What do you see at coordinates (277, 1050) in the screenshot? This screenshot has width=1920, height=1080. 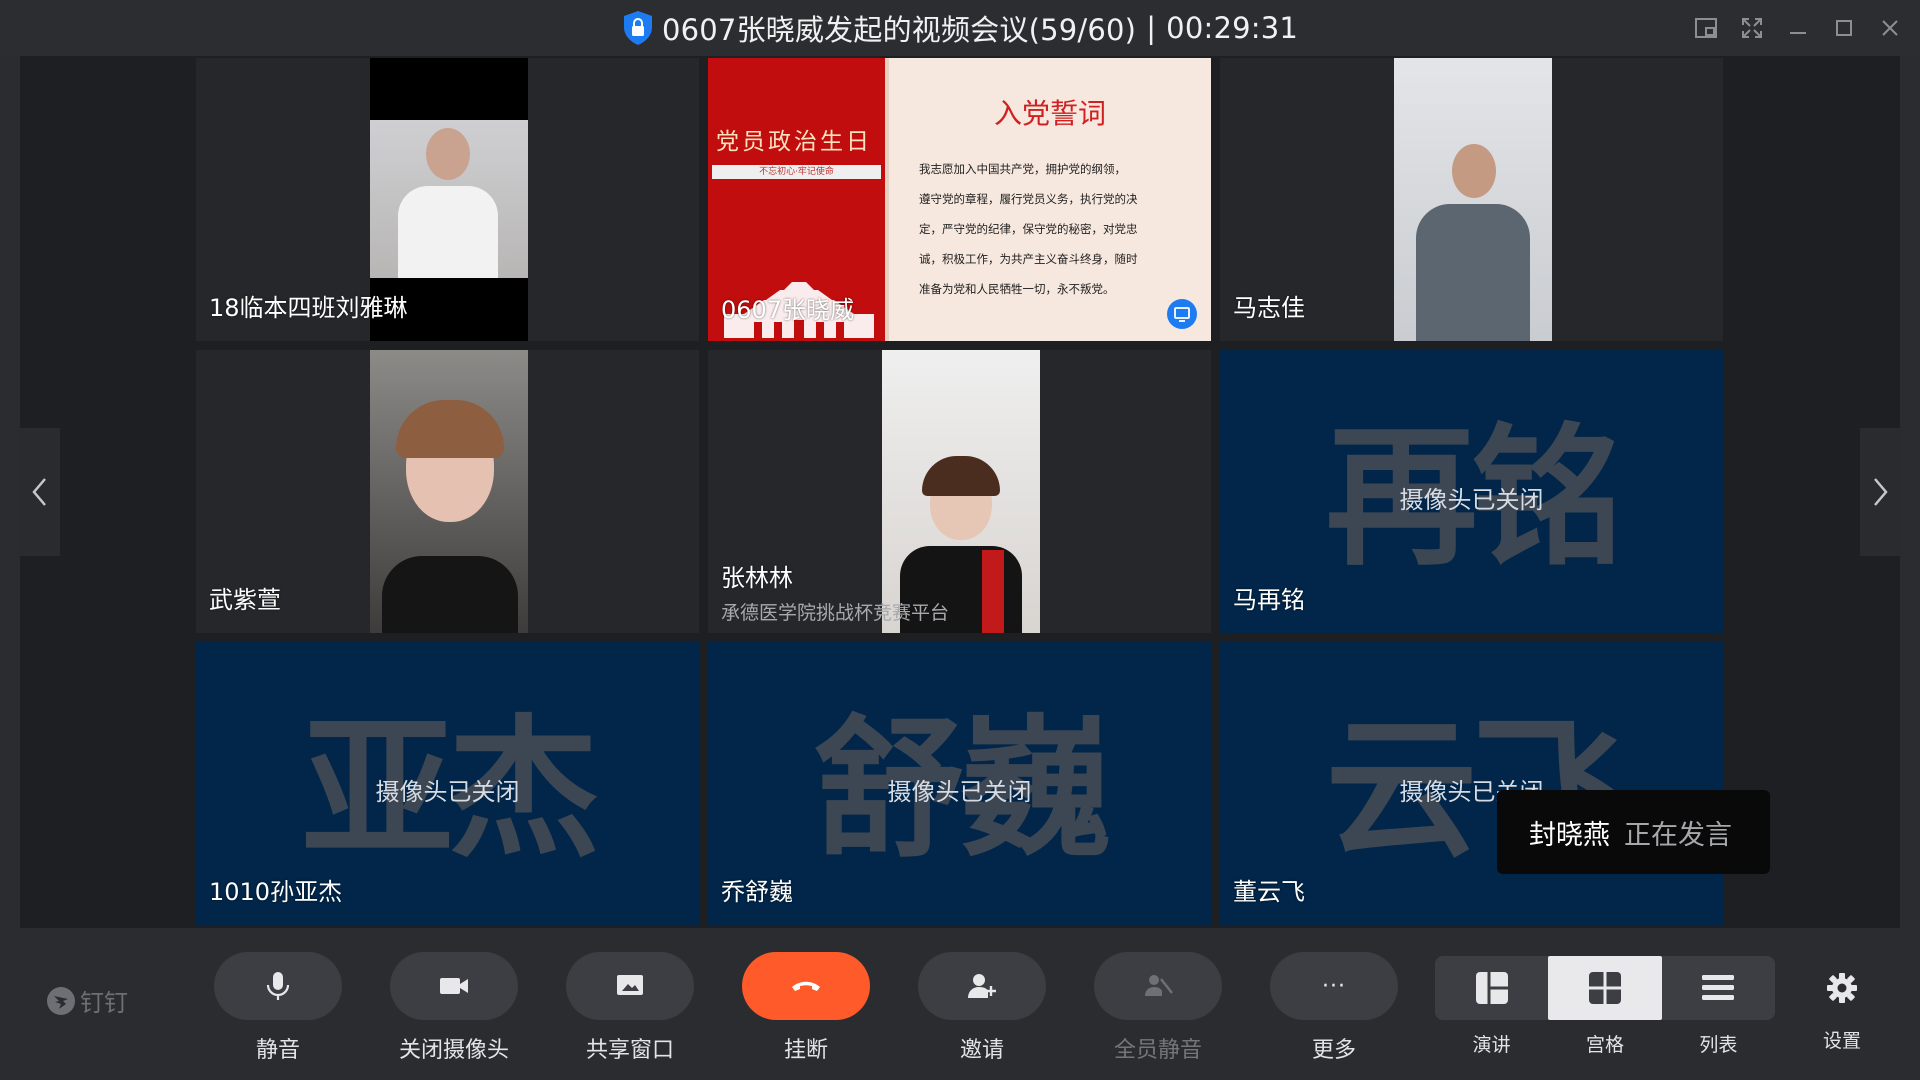 I see `mute-label: 静音` at bounding box center [277, 1050].